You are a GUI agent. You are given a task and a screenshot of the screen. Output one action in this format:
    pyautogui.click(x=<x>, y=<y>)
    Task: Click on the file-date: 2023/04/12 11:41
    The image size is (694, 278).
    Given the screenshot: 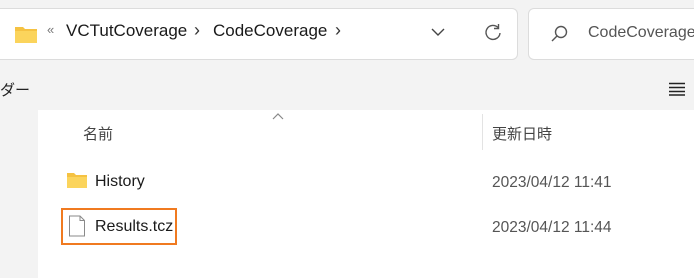 What is the action you would take?
    pyautogui.click(x=552, y=182)
    